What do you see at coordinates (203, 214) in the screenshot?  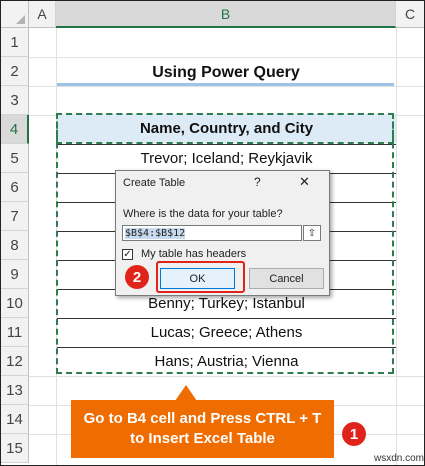 I see `range-prompt-label: Where is the data for your table?` at bounding box center [203, 214].